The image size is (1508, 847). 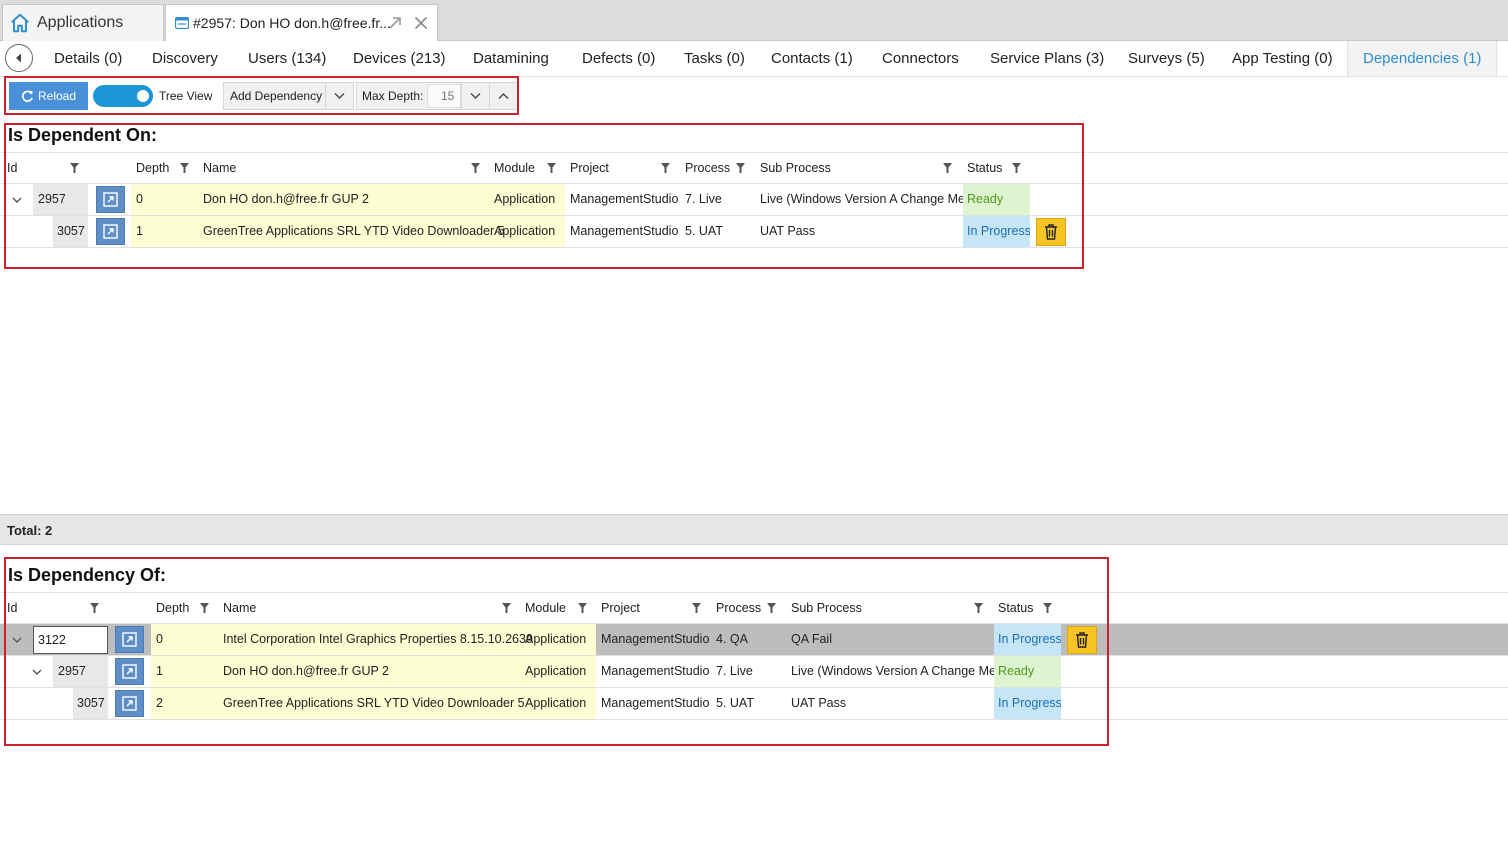 I want to click on max-depth-control: Max Depth: 15, so click(x=437, y=96).